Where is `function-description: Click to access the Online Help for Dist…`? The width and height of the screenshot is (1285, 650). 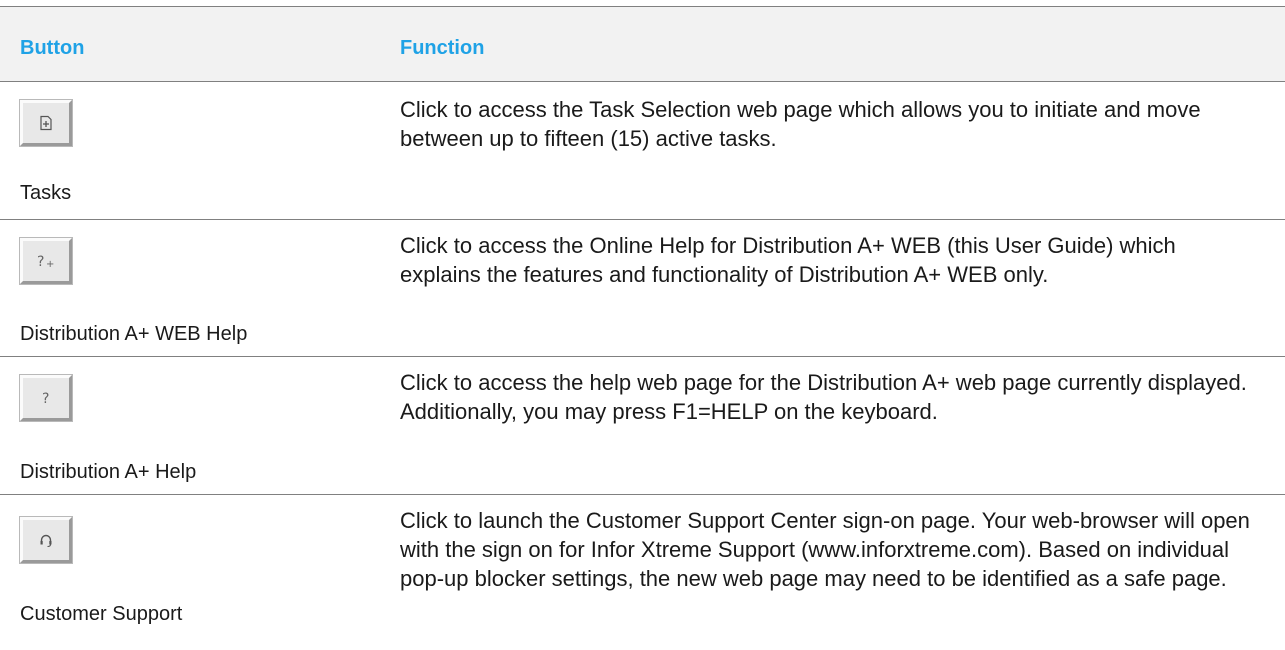 function-description: Click to access the Online Help for Dist… is located at coordinates (788, 260).